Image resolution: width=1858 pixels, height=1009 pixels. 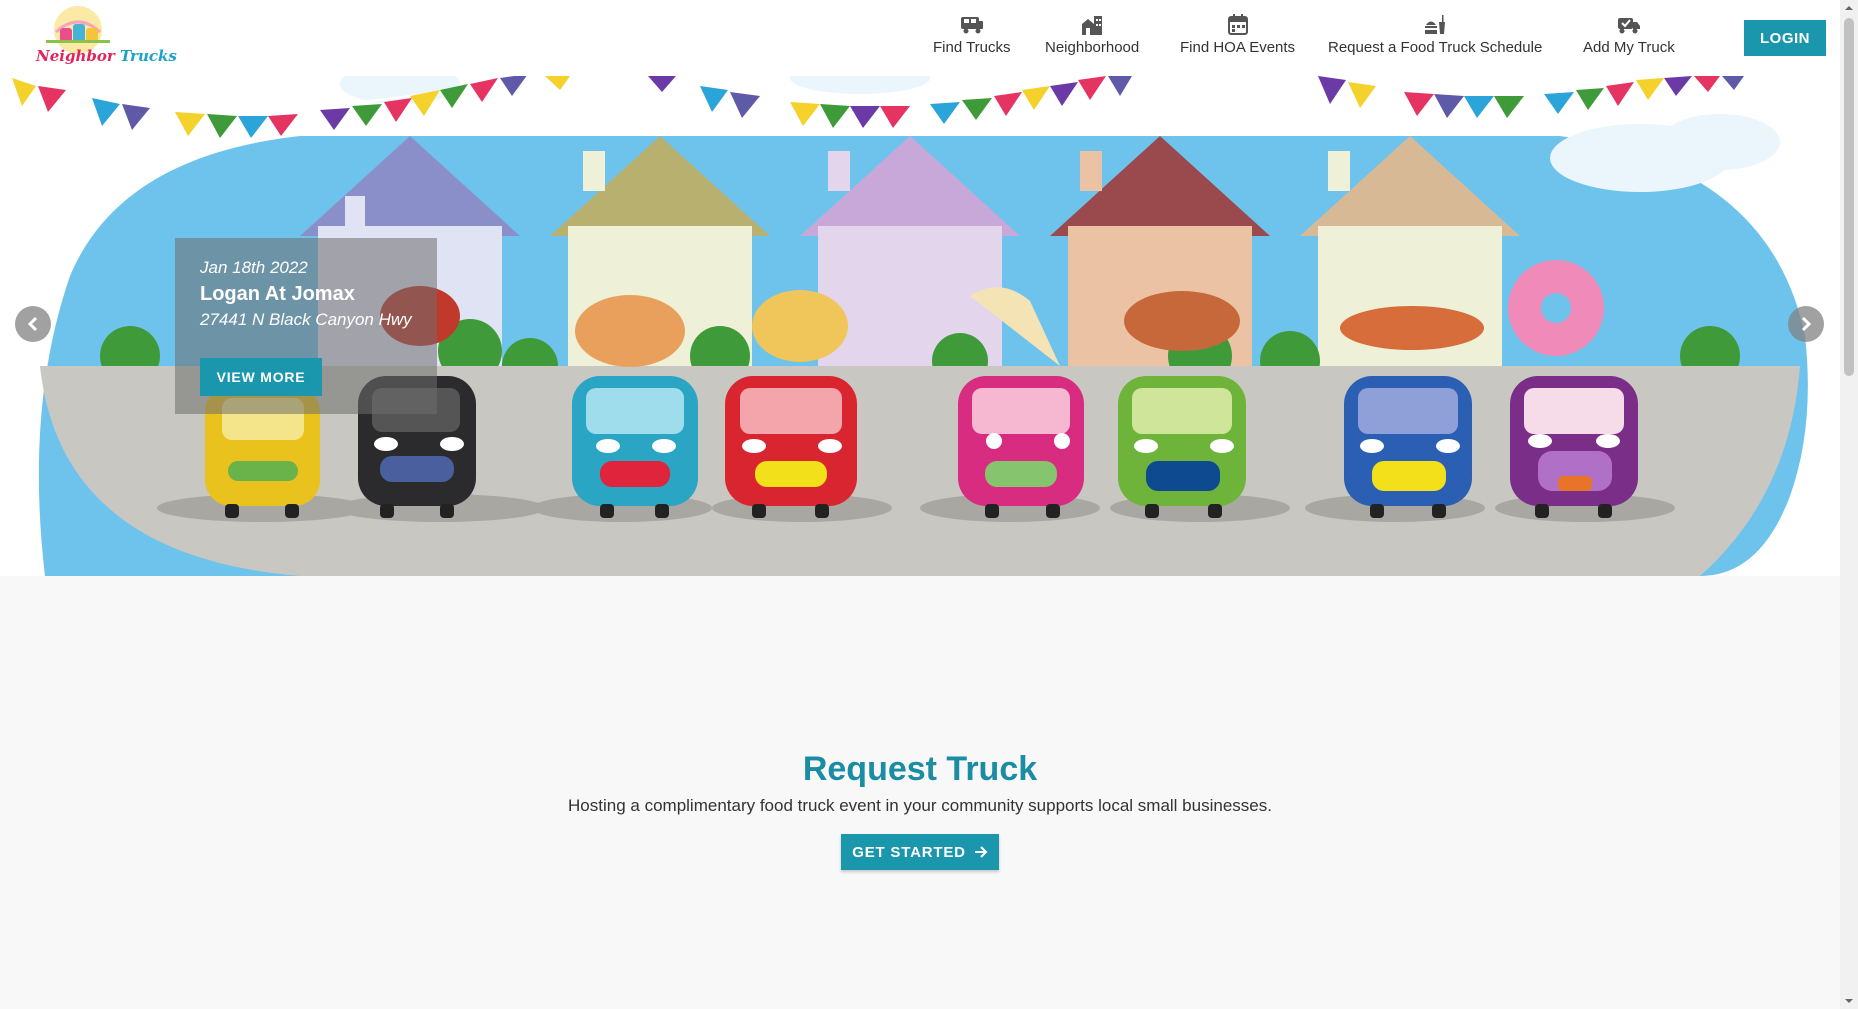 I want to click on event-address: 27441 N Black Canyon Hwy, so click(x=306, y=319).